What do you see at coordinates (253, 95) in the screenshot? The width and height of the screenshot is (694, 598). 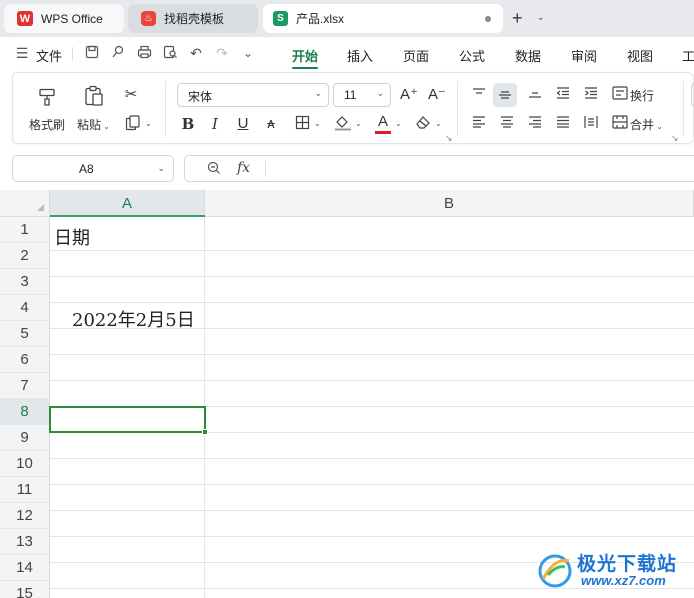 I see `font-name-select: 宋体 ⌄` at bounding box center [253, 95].